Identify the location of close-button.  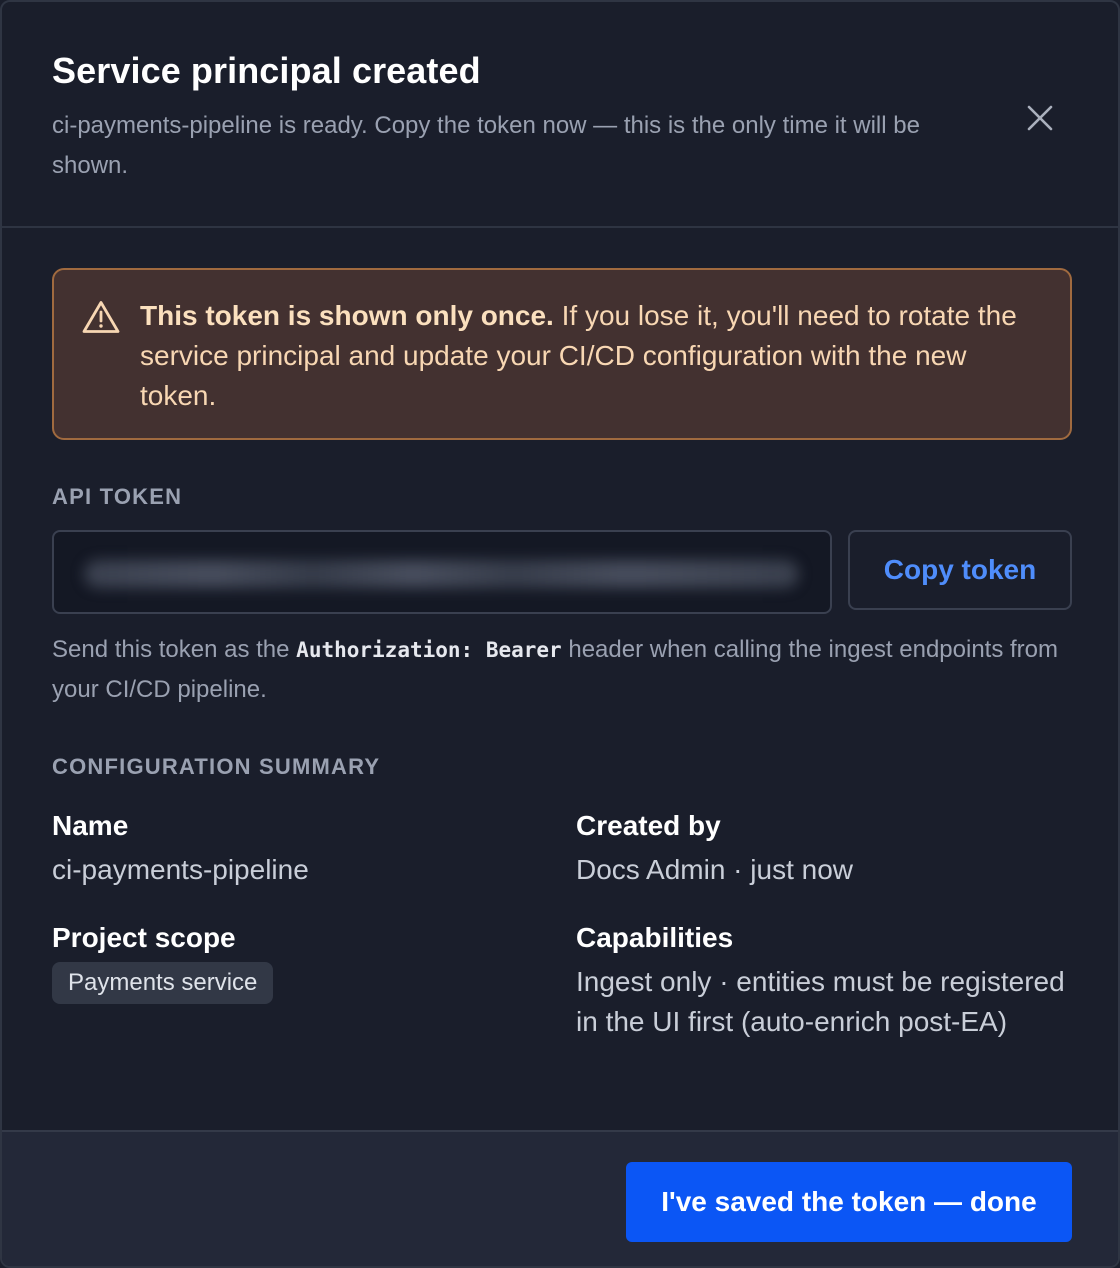
(1040, 118).